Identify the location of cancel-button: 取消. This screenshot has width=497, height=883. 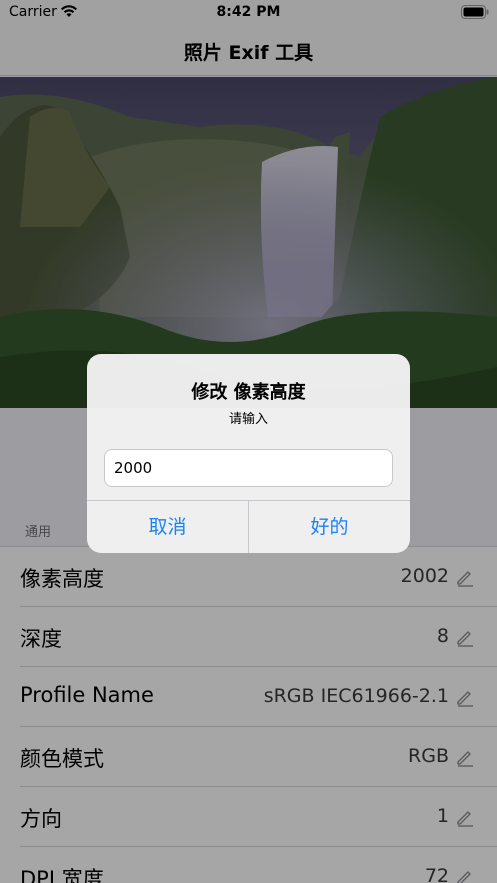
(167, 527).